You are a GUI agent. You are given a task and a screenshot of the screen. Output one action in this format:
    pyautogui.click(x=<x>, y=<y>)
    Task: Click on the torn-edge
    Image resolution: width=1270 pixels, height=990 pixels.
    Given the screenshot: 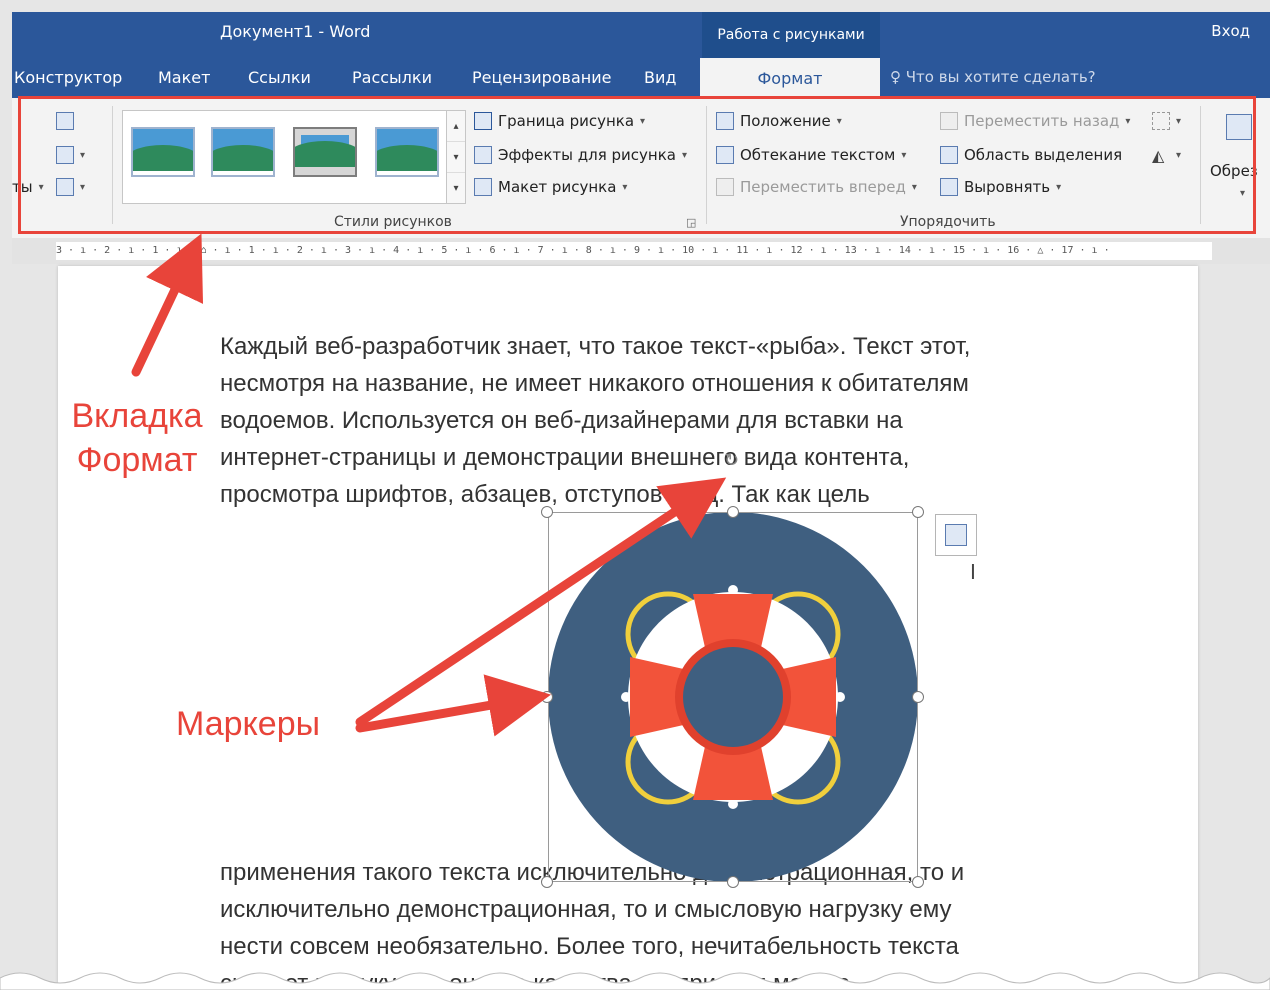 What is the action you would take?
    pyautogui.click(x=635, y=981)
    